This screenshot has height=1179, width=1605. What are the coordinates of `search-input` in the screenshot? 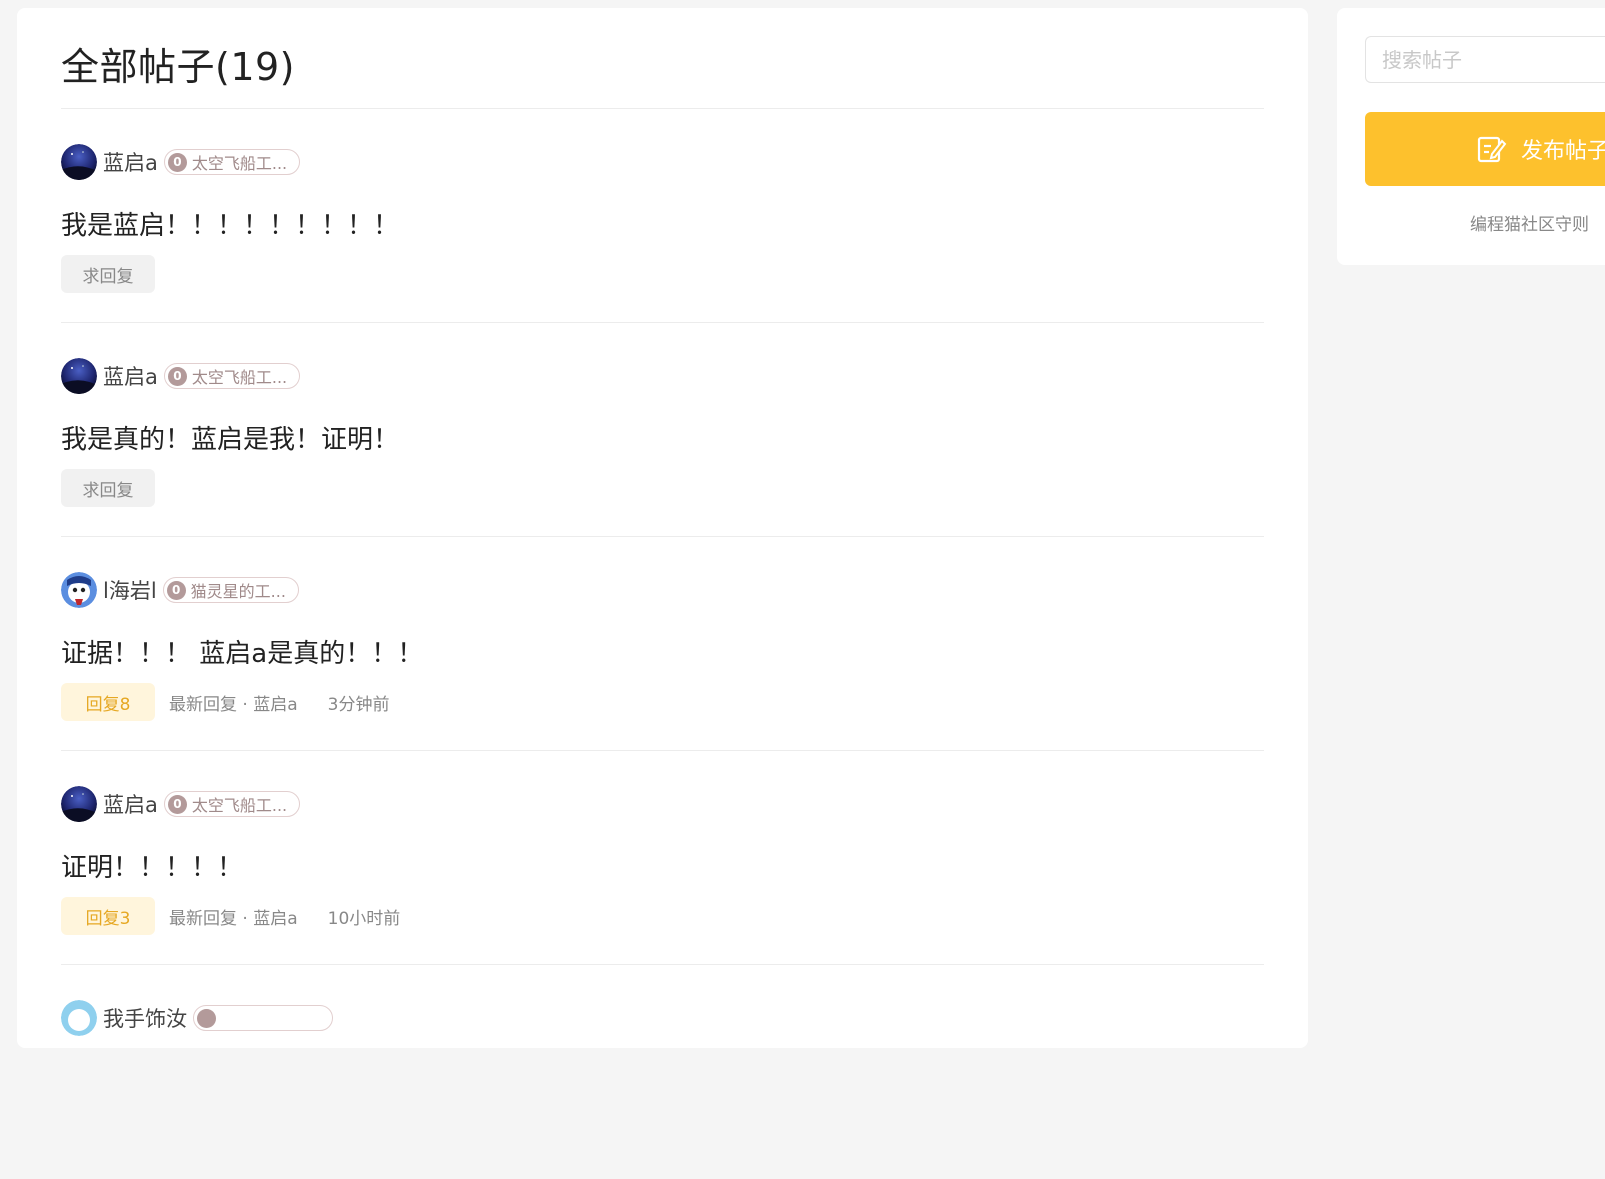 It's located at (1493, 59).